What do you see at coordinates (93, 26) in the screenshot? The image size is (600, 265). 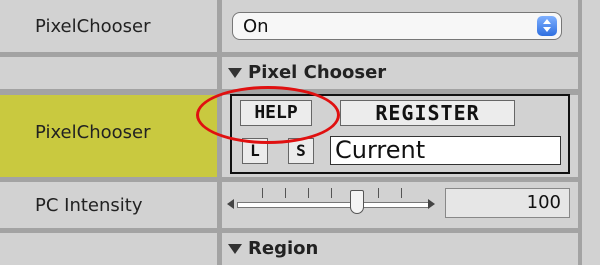 I see `pixelchooser-top-label: PixelChooser` at bounding box center [93, 26].